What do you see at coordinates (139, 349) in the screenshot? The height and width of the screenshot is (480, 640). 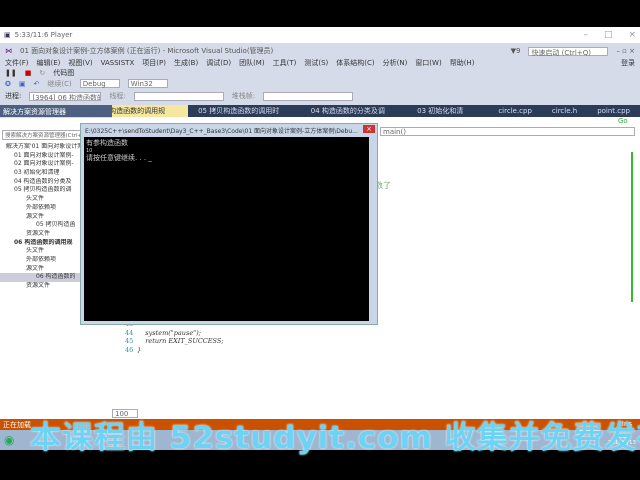 I see `code-line: }` at bounding box center [139, 349].